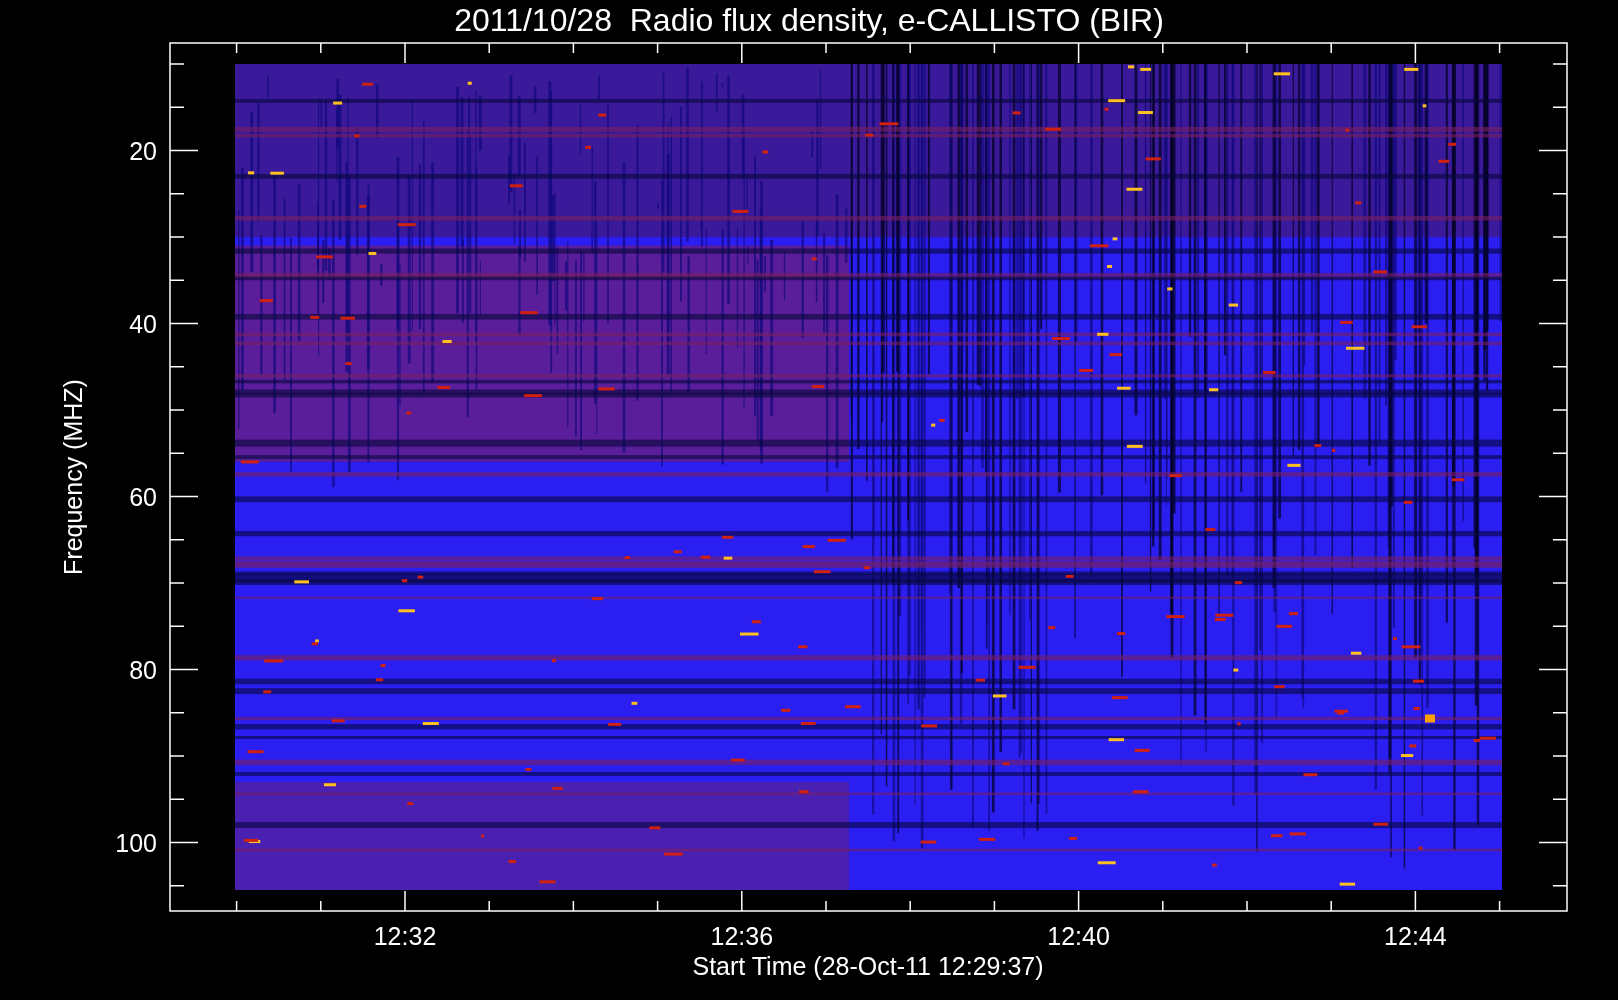 The image size is (1618, 1000). Describe the element at coordinates (1415, 936) in the screenshot. I see `x-tick-label: 12:44` at that location.